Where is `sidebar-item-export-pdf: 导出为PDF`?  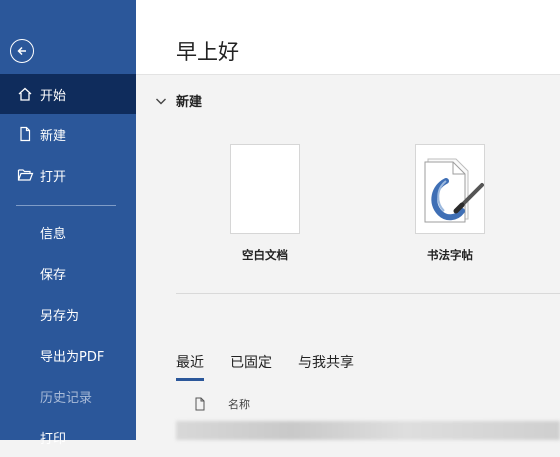 sidebar-item-export-pdf: 导出为PDF is located at coordinates (68, 355).